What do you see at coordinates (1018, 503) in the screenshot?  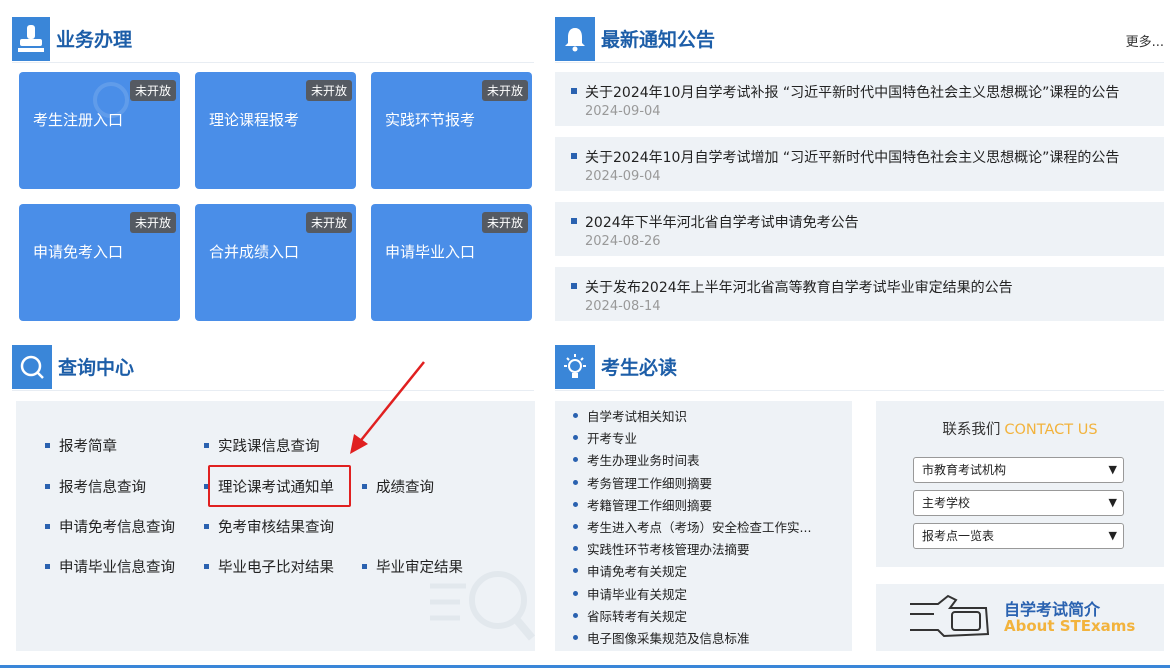 I see `host-school-select: 主考学校 ▼` at bounding box center [1018, 503].